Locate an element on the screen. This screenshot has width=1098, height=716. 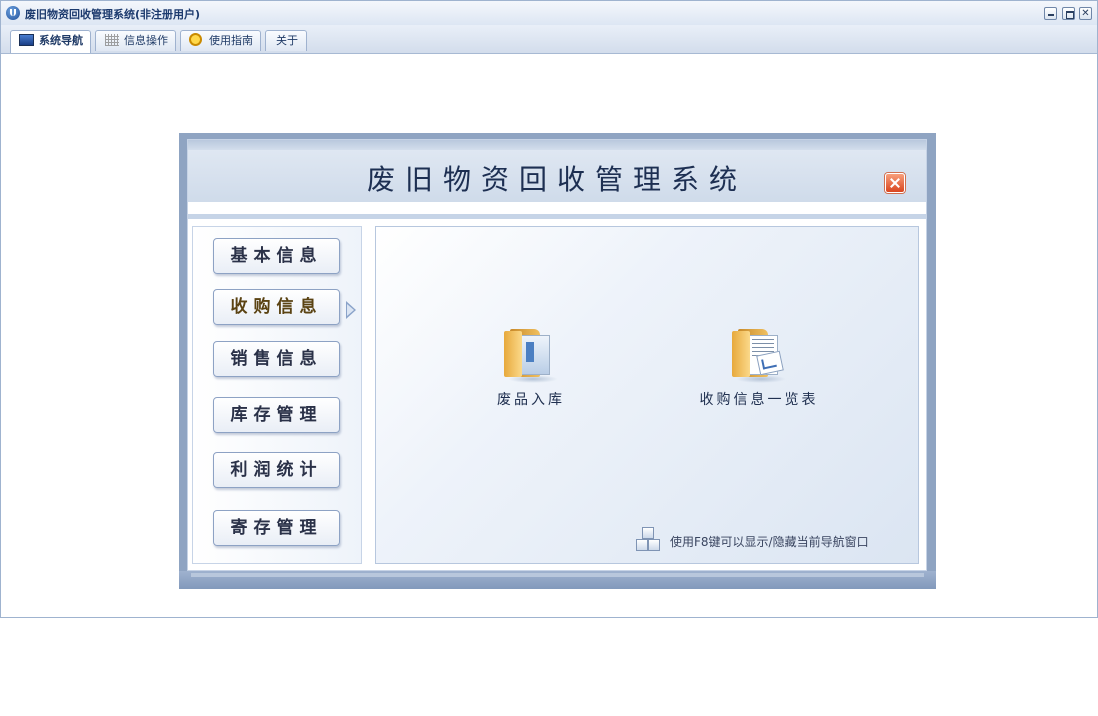
tab-label: 系统导航 is located at coordinates (61, 40).